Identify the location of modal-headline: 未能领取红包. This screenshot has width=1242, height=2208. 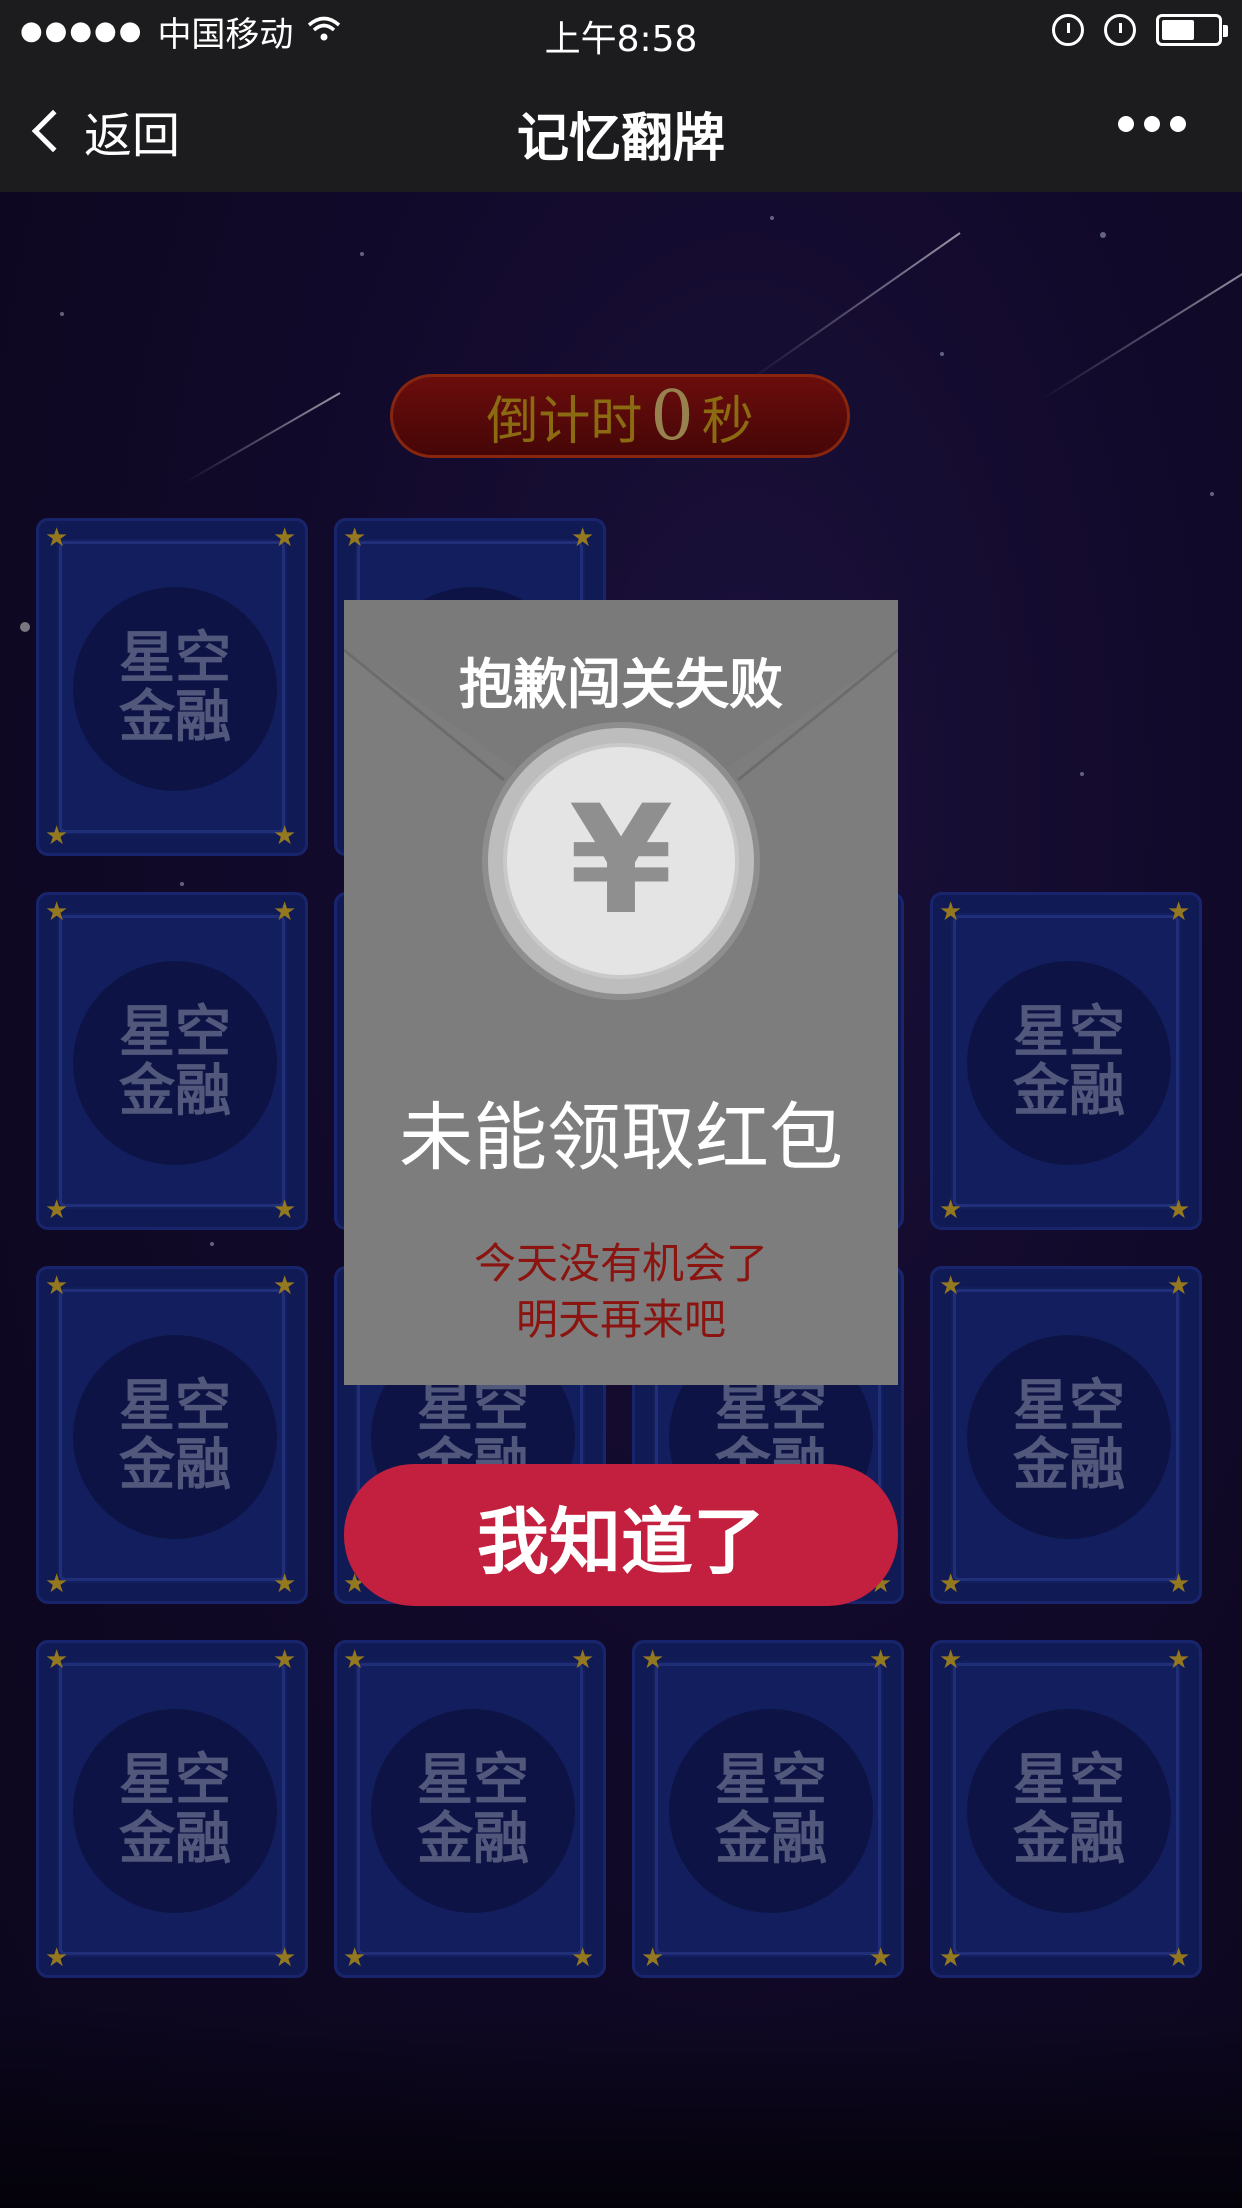
(621, 1138).